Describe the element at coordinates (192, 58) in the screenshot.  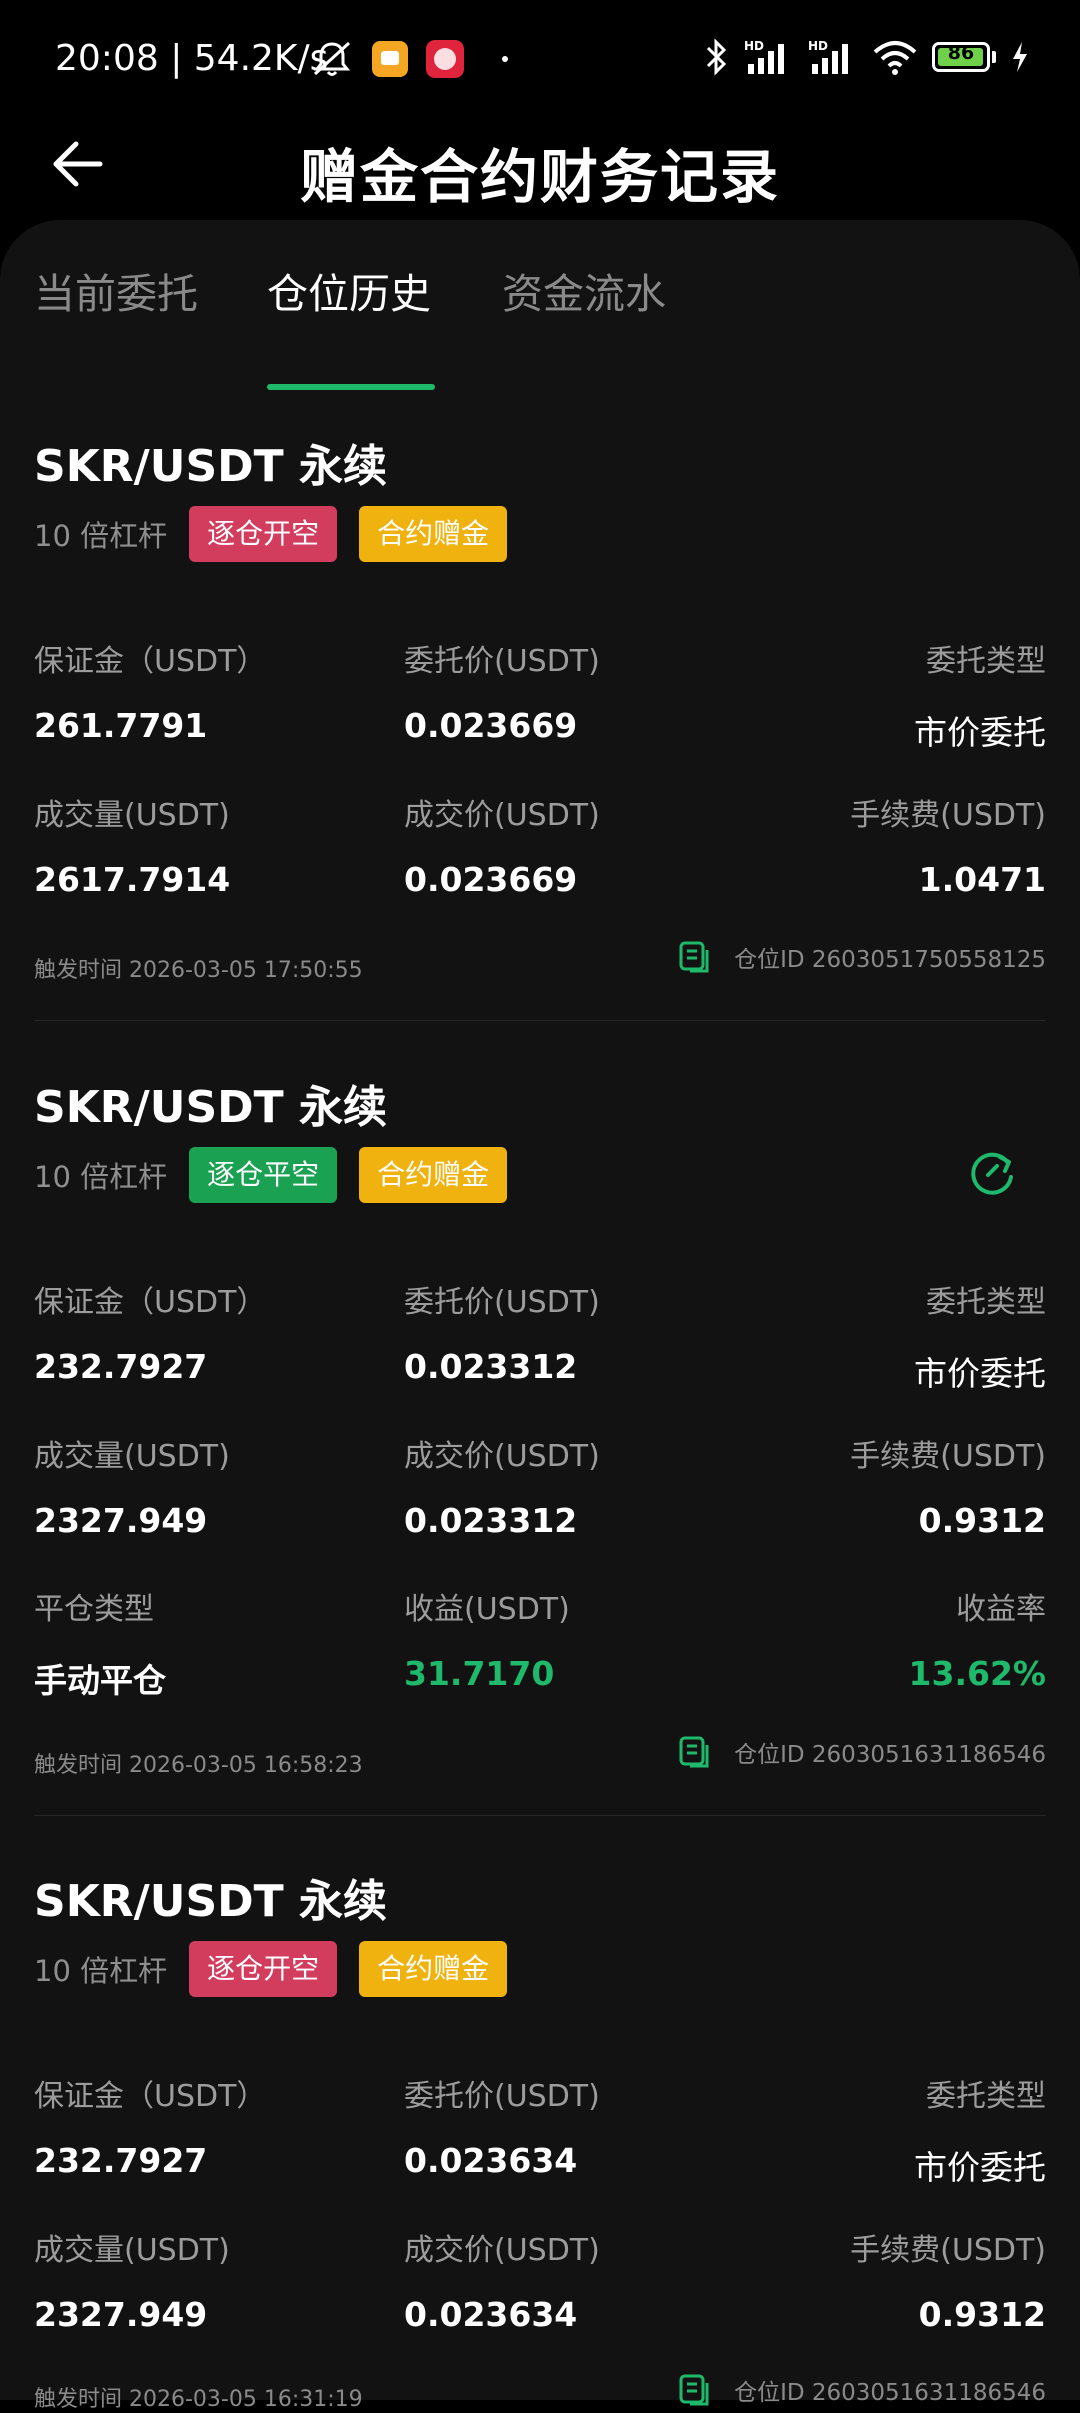
I see `status-time: 20:08 | 54.2K/s` at that location.